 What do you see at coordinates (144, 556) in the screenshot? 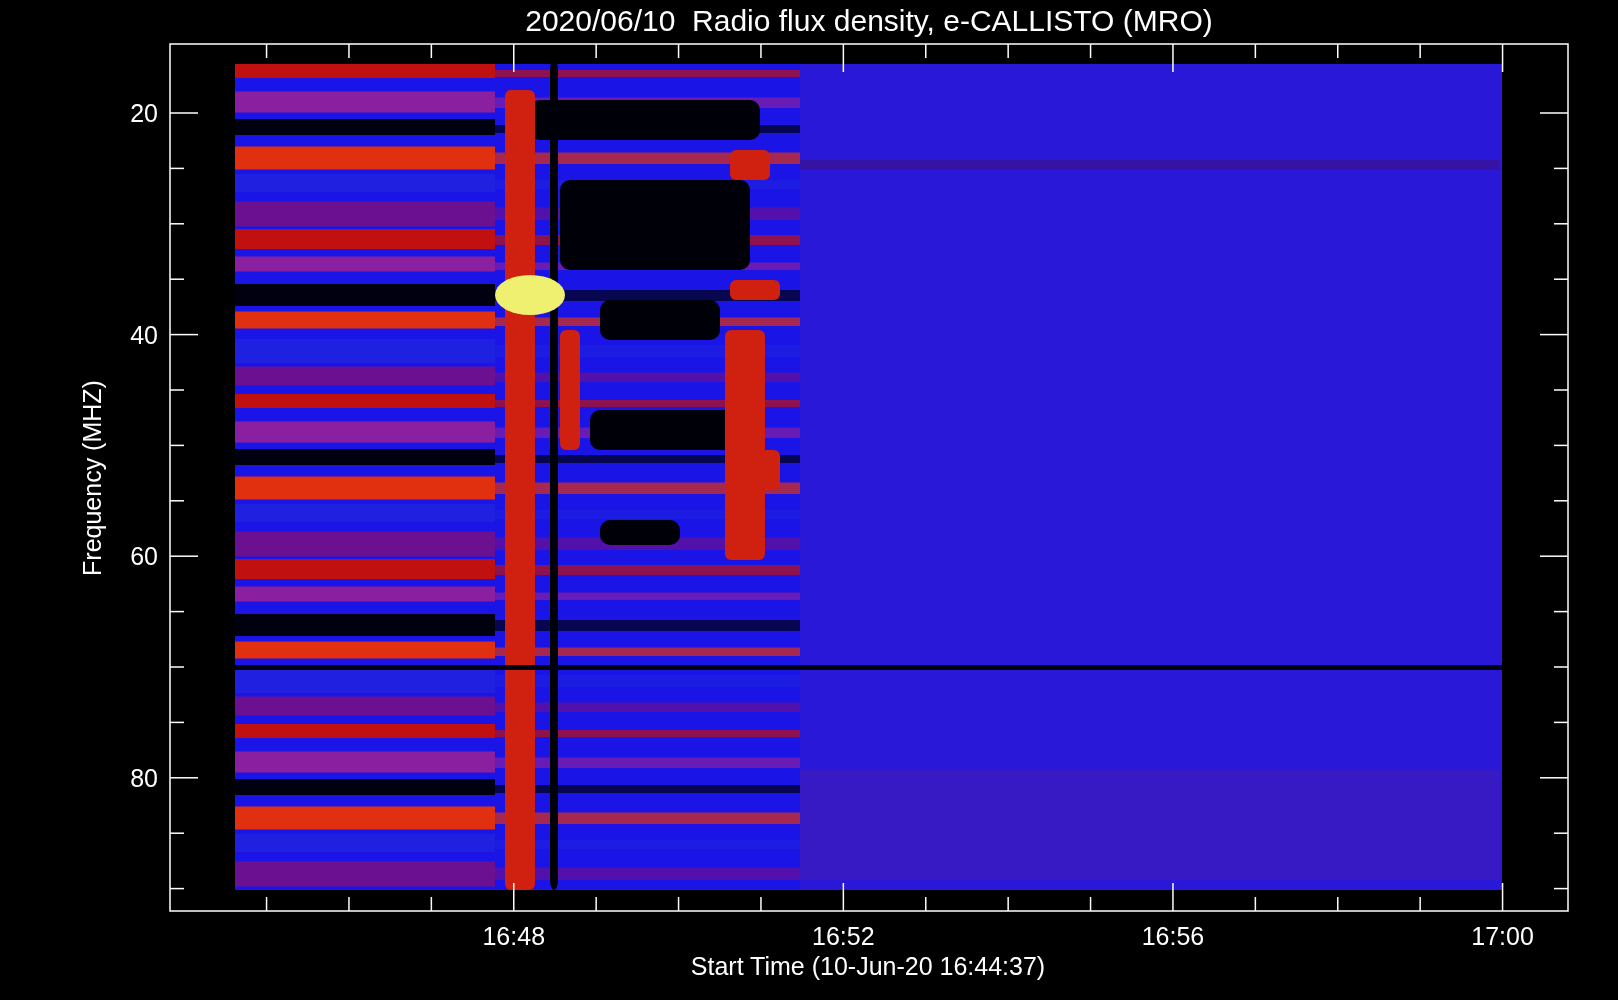
I see `y-tick-label: 60` at bounding box center [144, 556].